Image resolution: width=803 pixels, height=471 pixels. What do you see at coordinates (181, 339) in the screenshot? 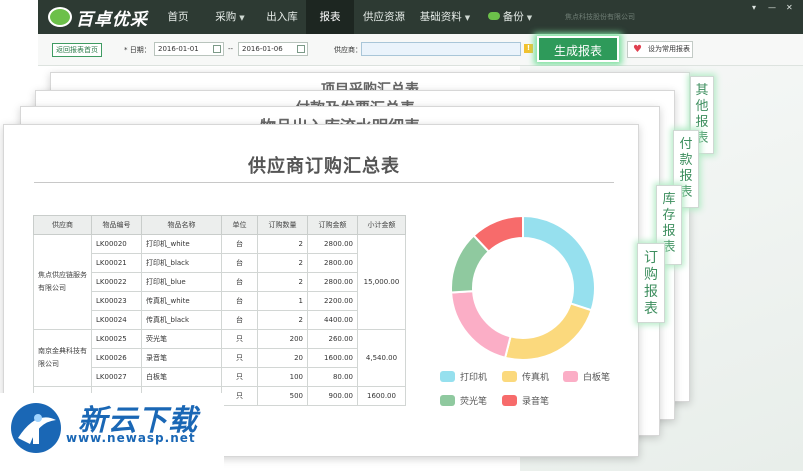
I see `item-name-cell: 荧光笔` at bounding box center [181, 339].